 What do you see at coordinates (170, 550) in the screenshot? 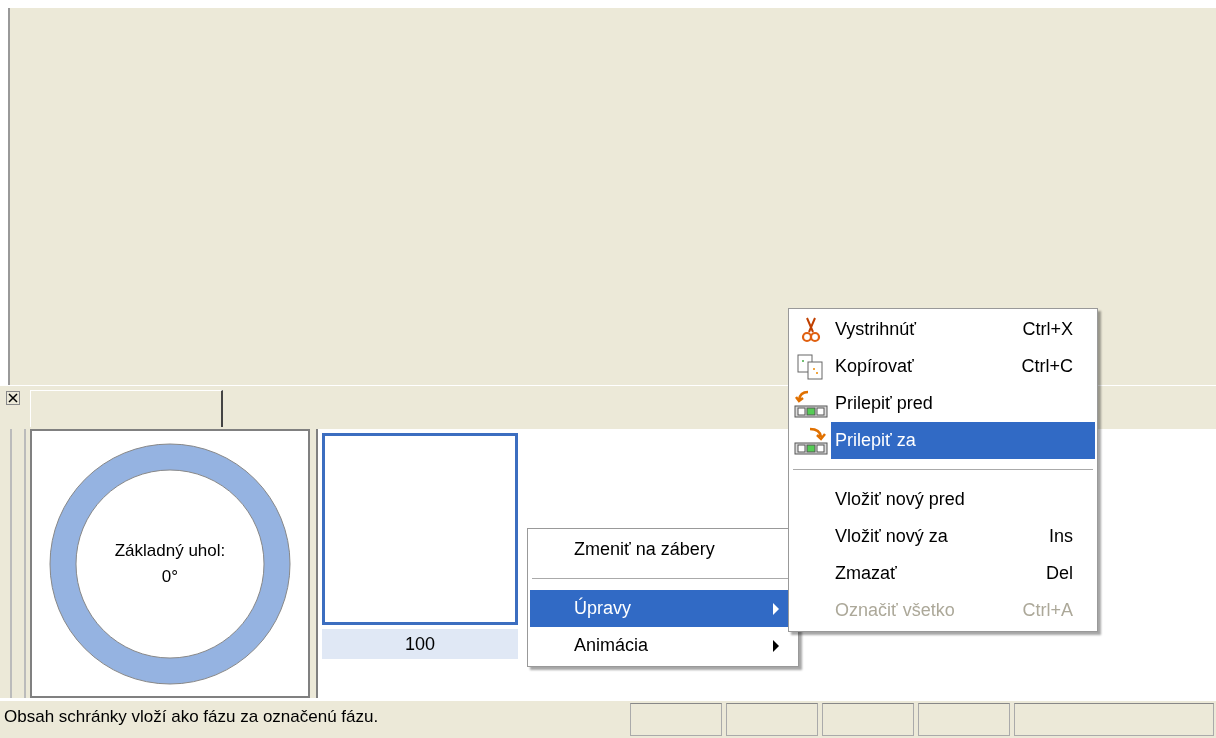
I see `dial-label: Základný uhol:` at bounding box center [170, 550].